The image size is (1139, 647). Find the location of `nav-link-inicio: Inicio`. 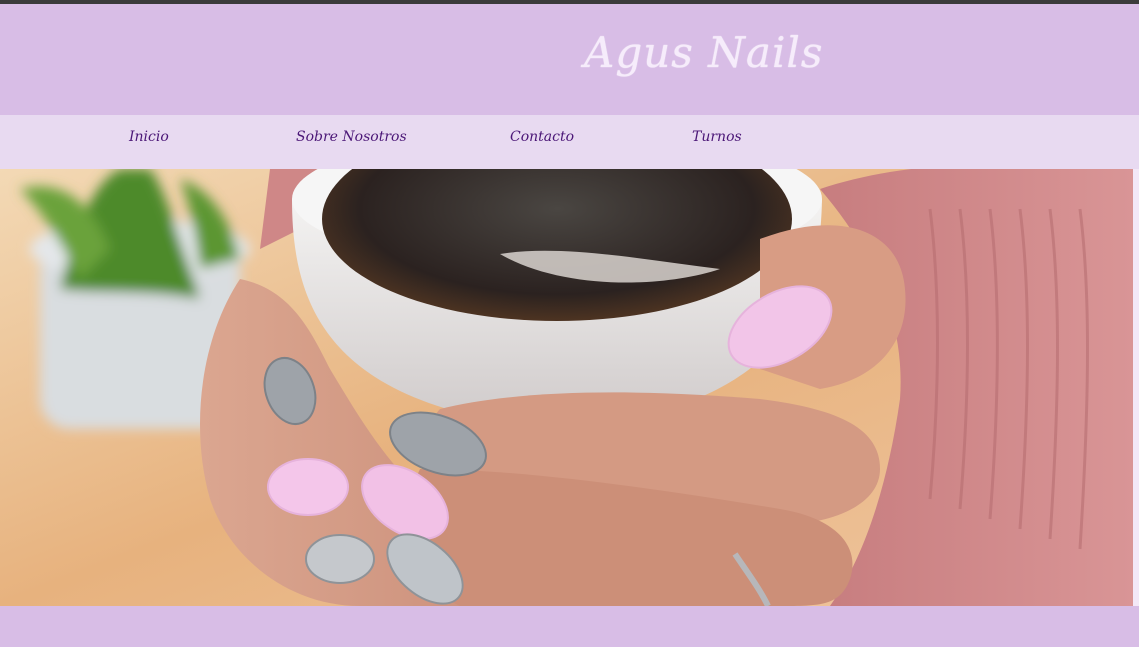

nav-link-inicio: Inicio is located at coordinates (149, 137).